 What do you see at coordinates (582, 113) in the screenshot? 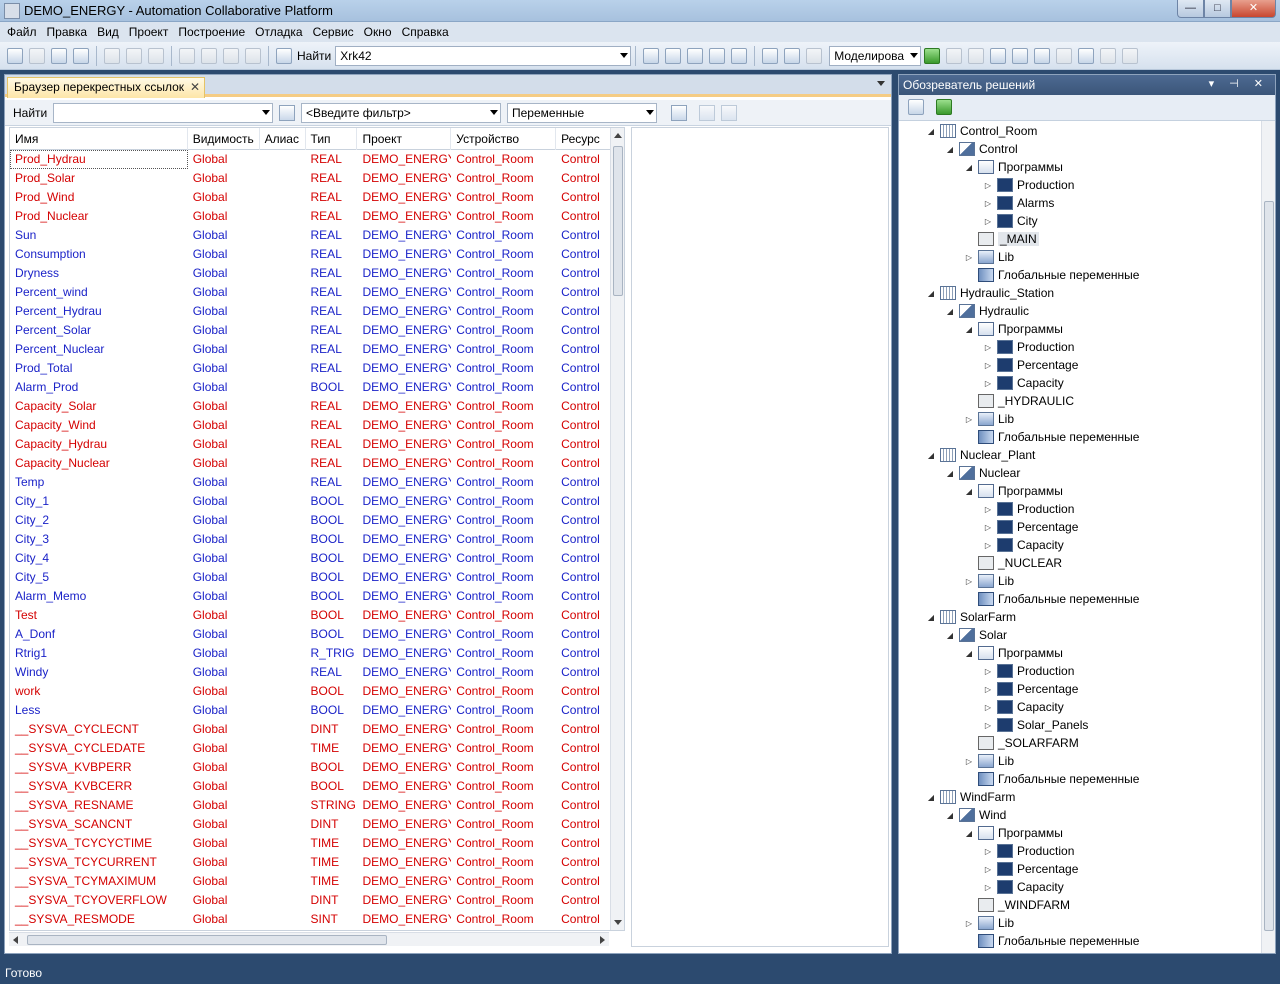
I see `category-select: Переменные` at bounding box center [582, 113].